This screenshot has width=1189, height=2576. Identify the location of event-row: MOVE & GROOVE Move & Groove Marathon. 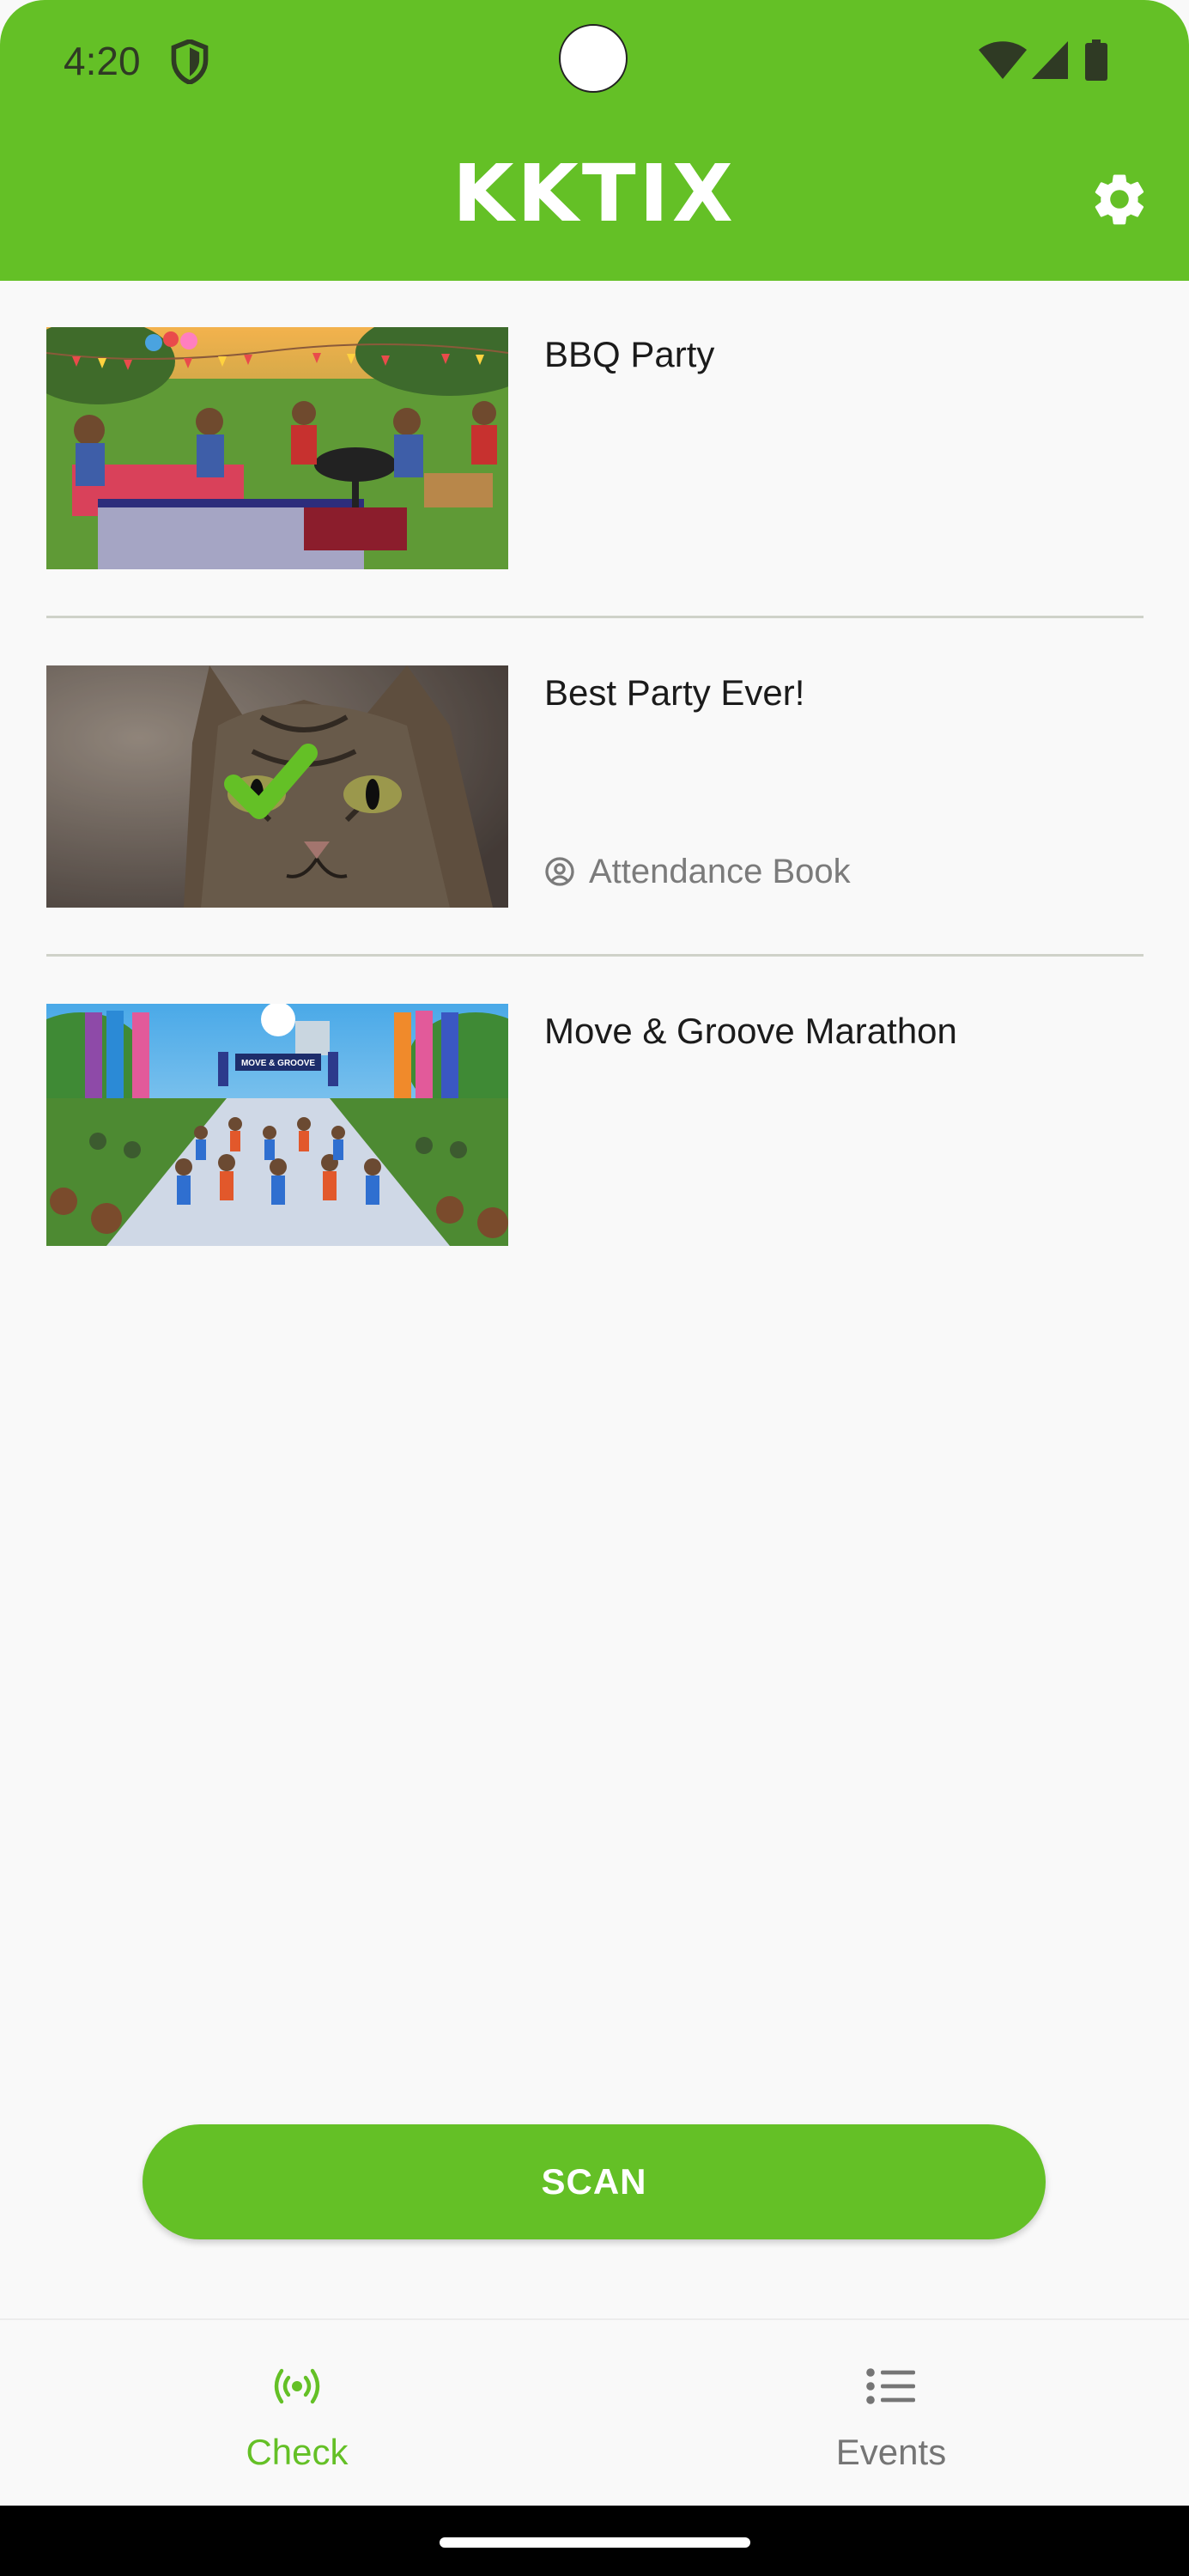
(594, 1126).